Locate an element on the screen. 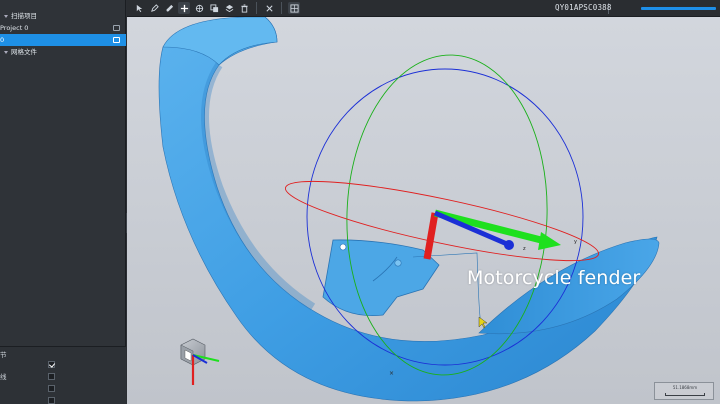  property-row: 线 is located at coordinates (63, 377).